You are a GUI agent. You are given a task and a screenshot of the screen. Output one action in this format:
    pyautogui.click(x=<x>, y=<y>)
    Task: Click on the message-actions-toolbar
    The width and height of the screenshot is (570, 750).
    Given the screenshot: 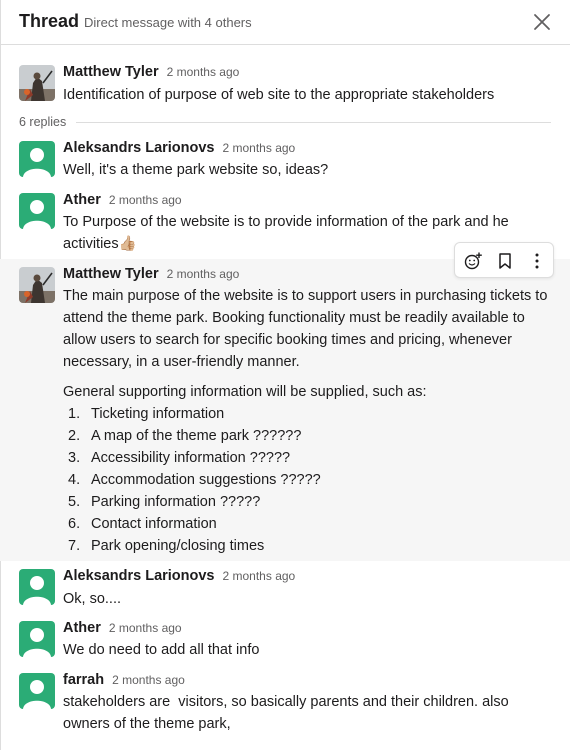 What is the action you would take?
    pyautogui.click(x=504, y=260)
    